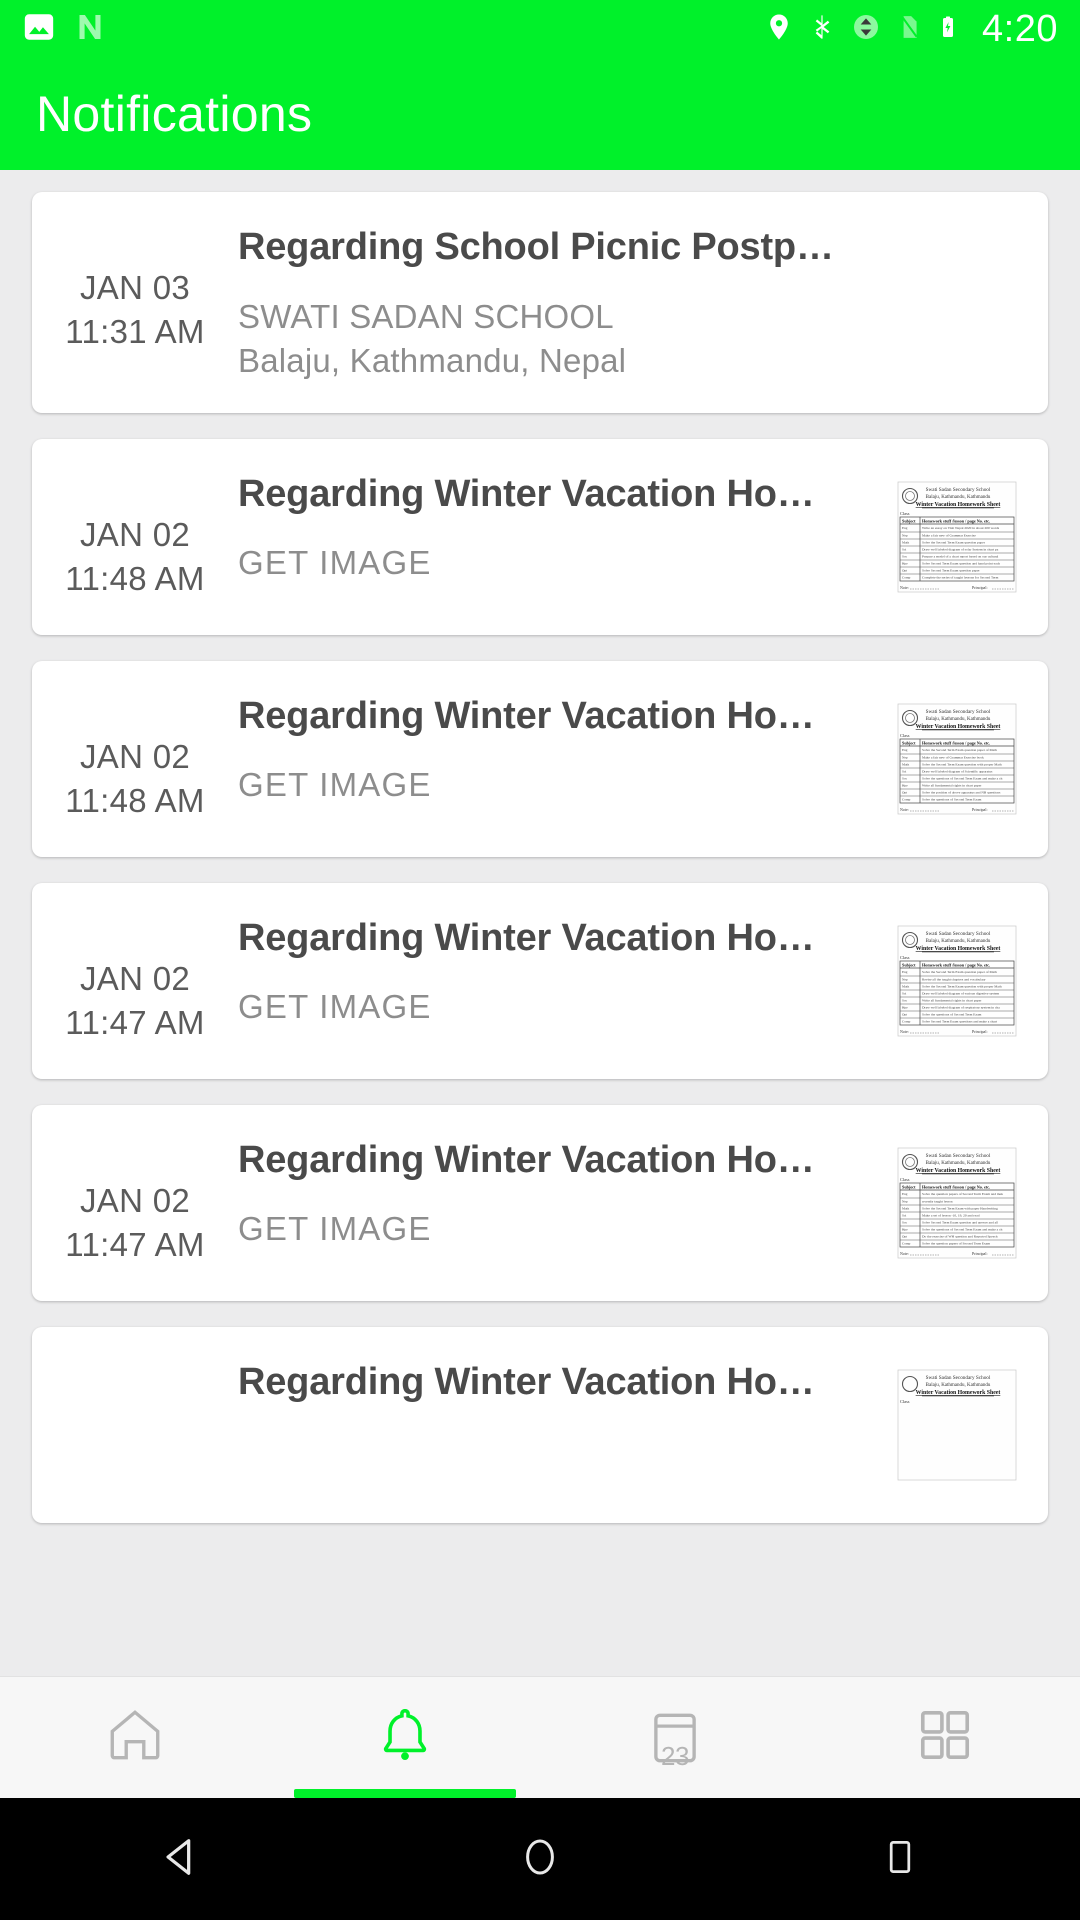  What do you see at coordinates (135, 1244) in the screenshot?
I see `notification-time: 11:47 AM` at bounding box center [135, 1244].